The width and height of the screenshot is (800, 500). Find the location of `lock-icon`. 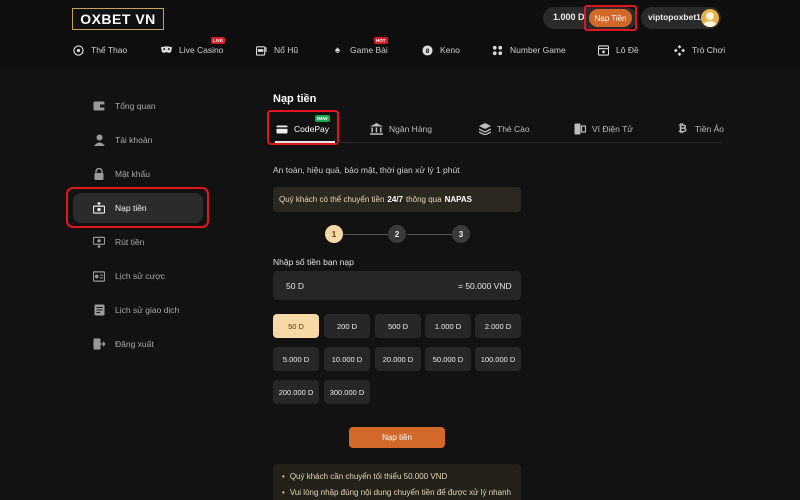

lock-icon is located at coordinates (99, 174).